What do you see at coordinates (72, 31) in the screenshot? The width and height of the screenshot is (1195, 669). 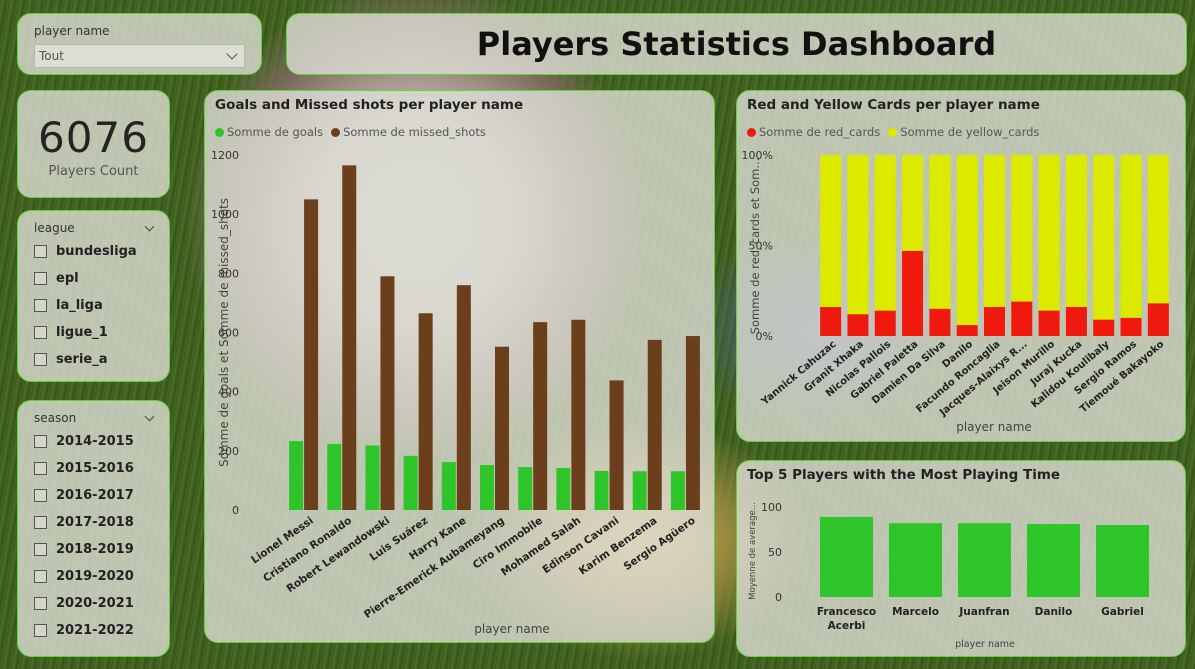 I see `player-slicer-label: player name` at bounding box center [72, 31].